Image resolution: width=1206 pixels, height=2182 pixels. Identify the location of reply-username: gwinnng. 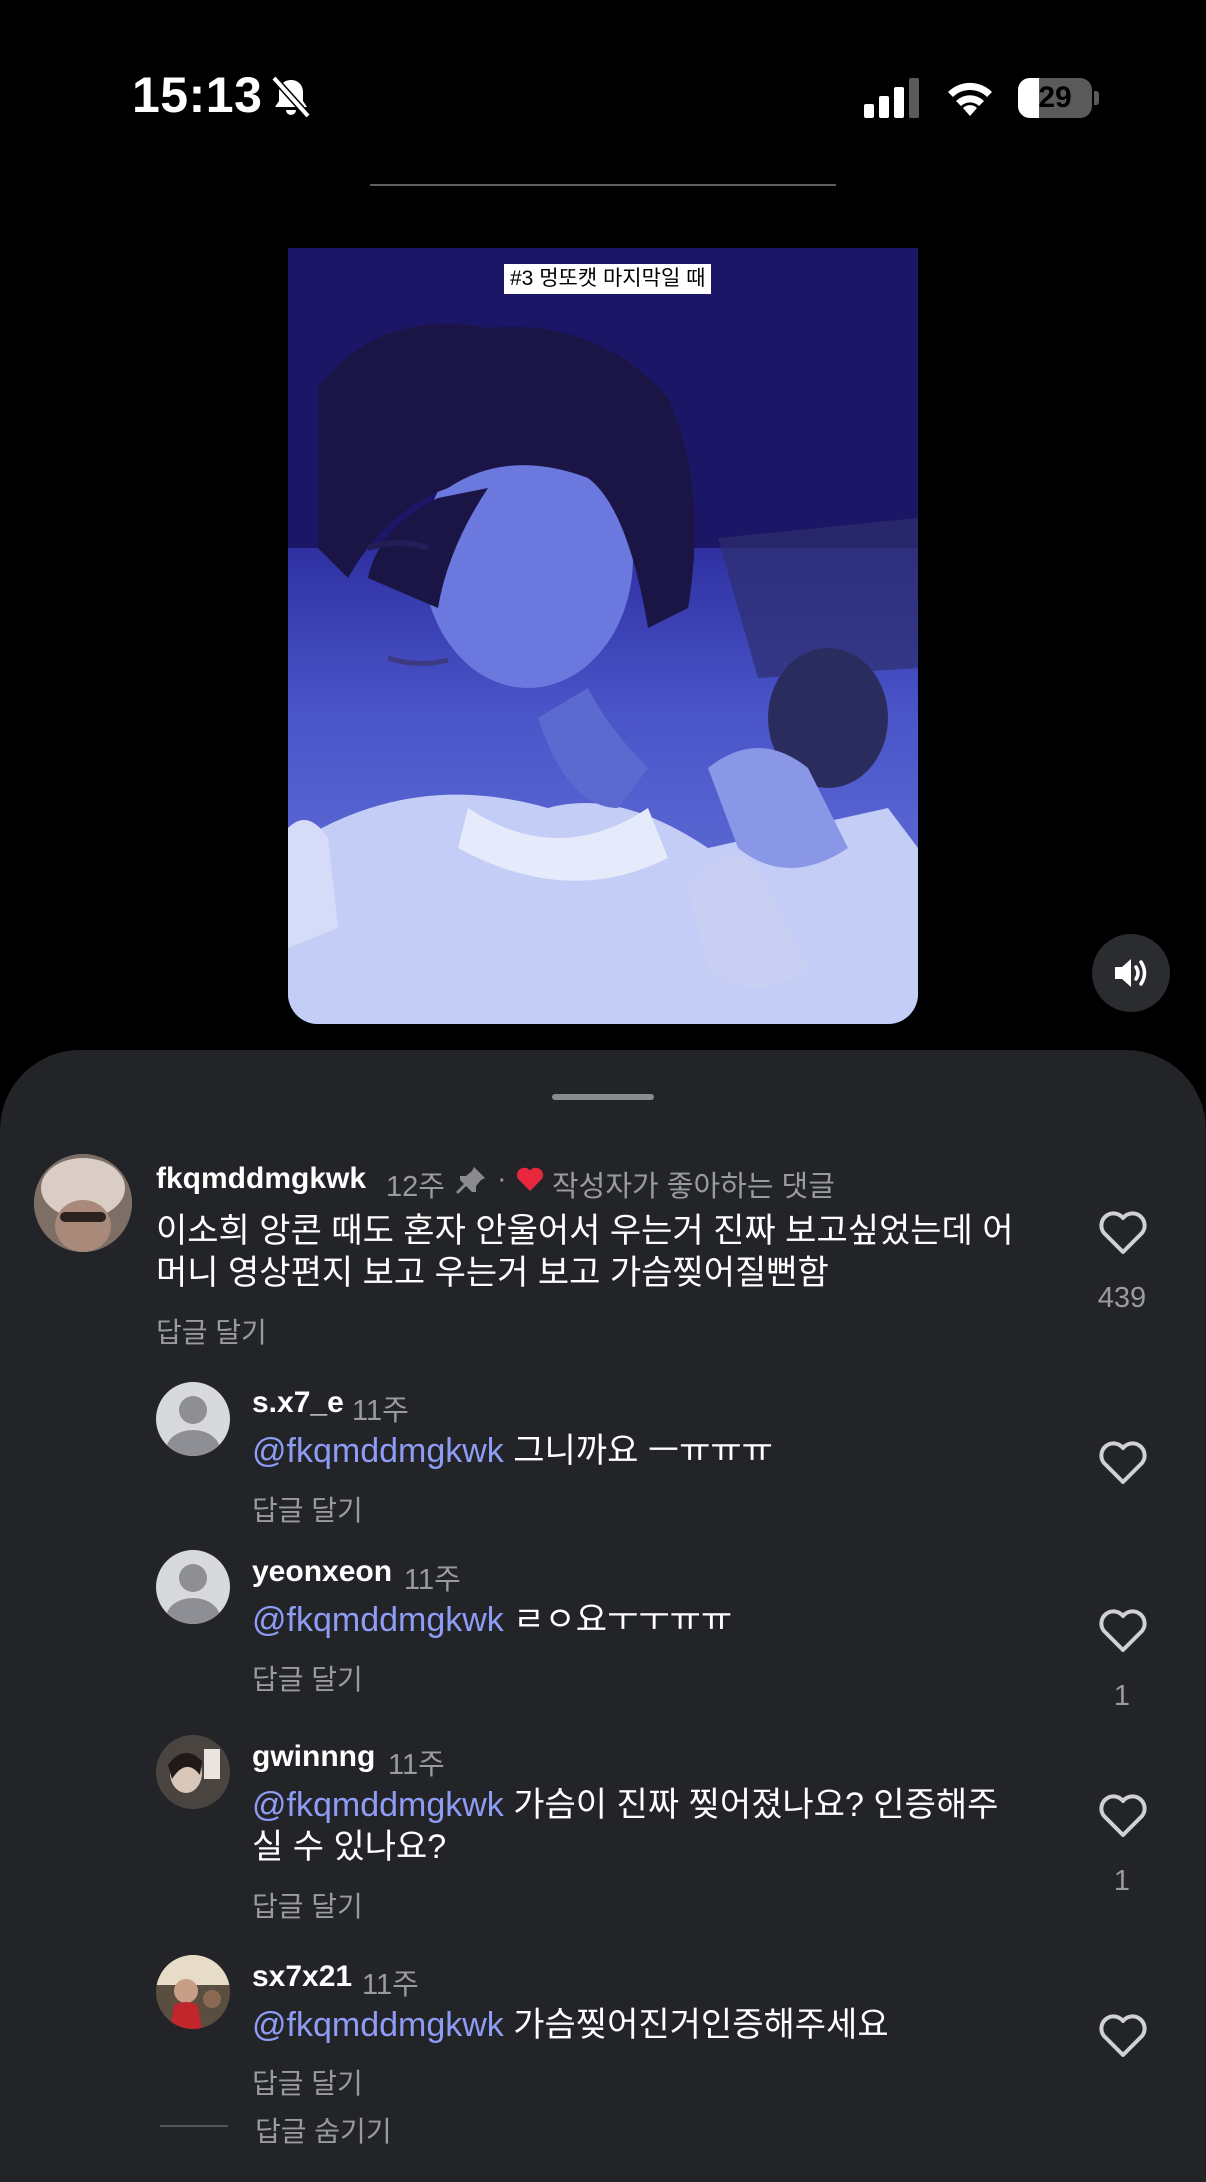
(313, 1757).